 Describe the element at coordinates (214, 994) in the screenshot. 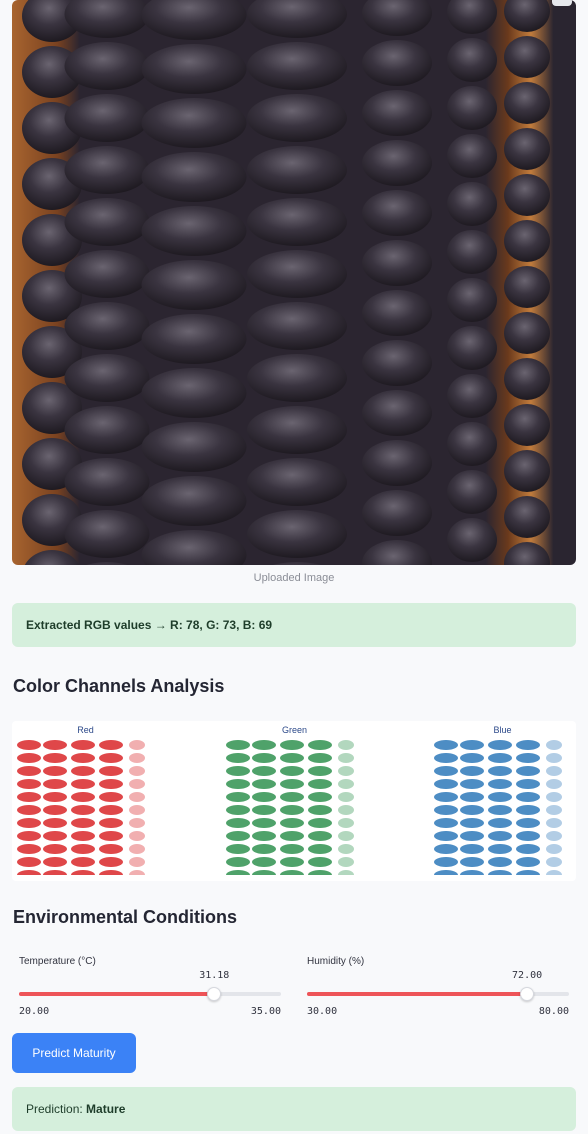

I see `temperature-thumb` at that location.